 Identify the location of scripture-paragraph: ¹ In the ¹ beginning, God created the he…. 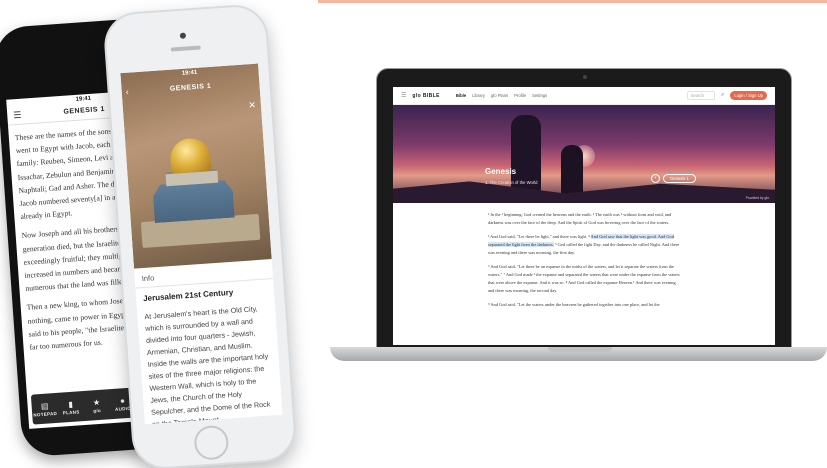
(580, 218).